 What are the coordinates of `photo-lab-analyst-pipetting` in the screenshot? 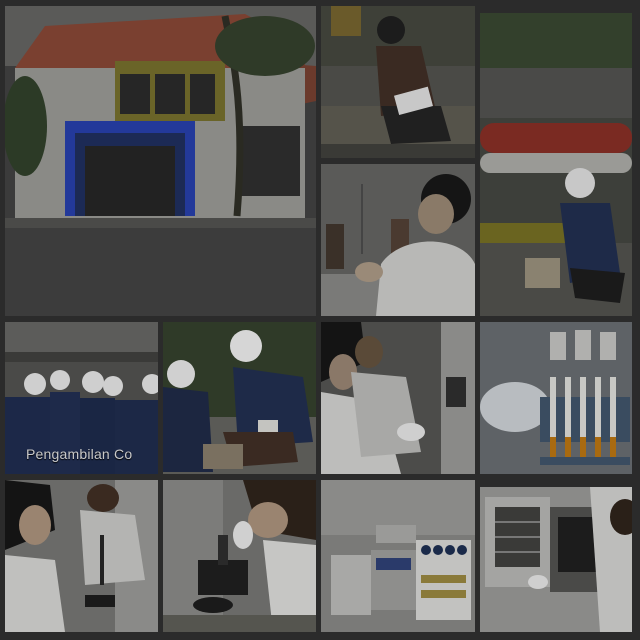 It's located at (81, 556).